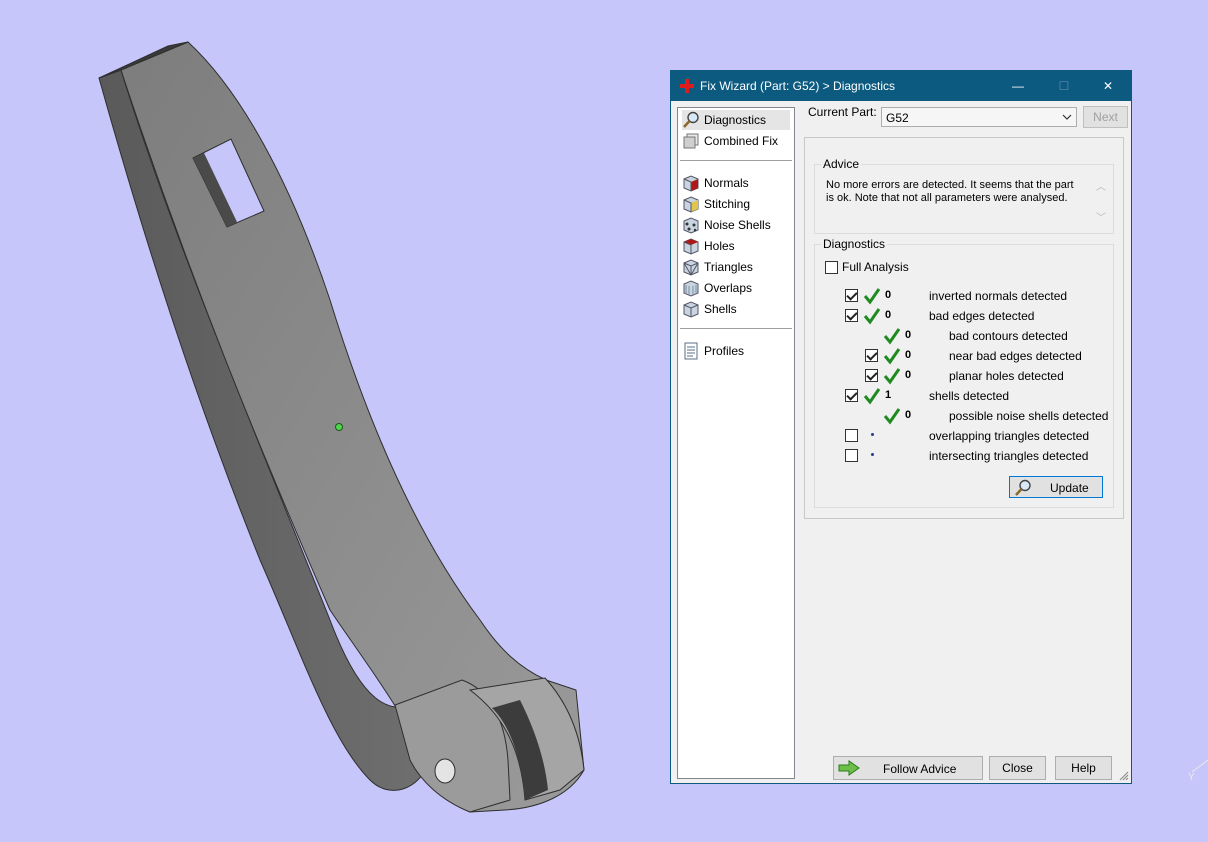 The image size is (1208, 842). What do you see at coordinates (979, 117) in the screenshot?
I see `current-part-select: G52` at bounding box center [979, 117].